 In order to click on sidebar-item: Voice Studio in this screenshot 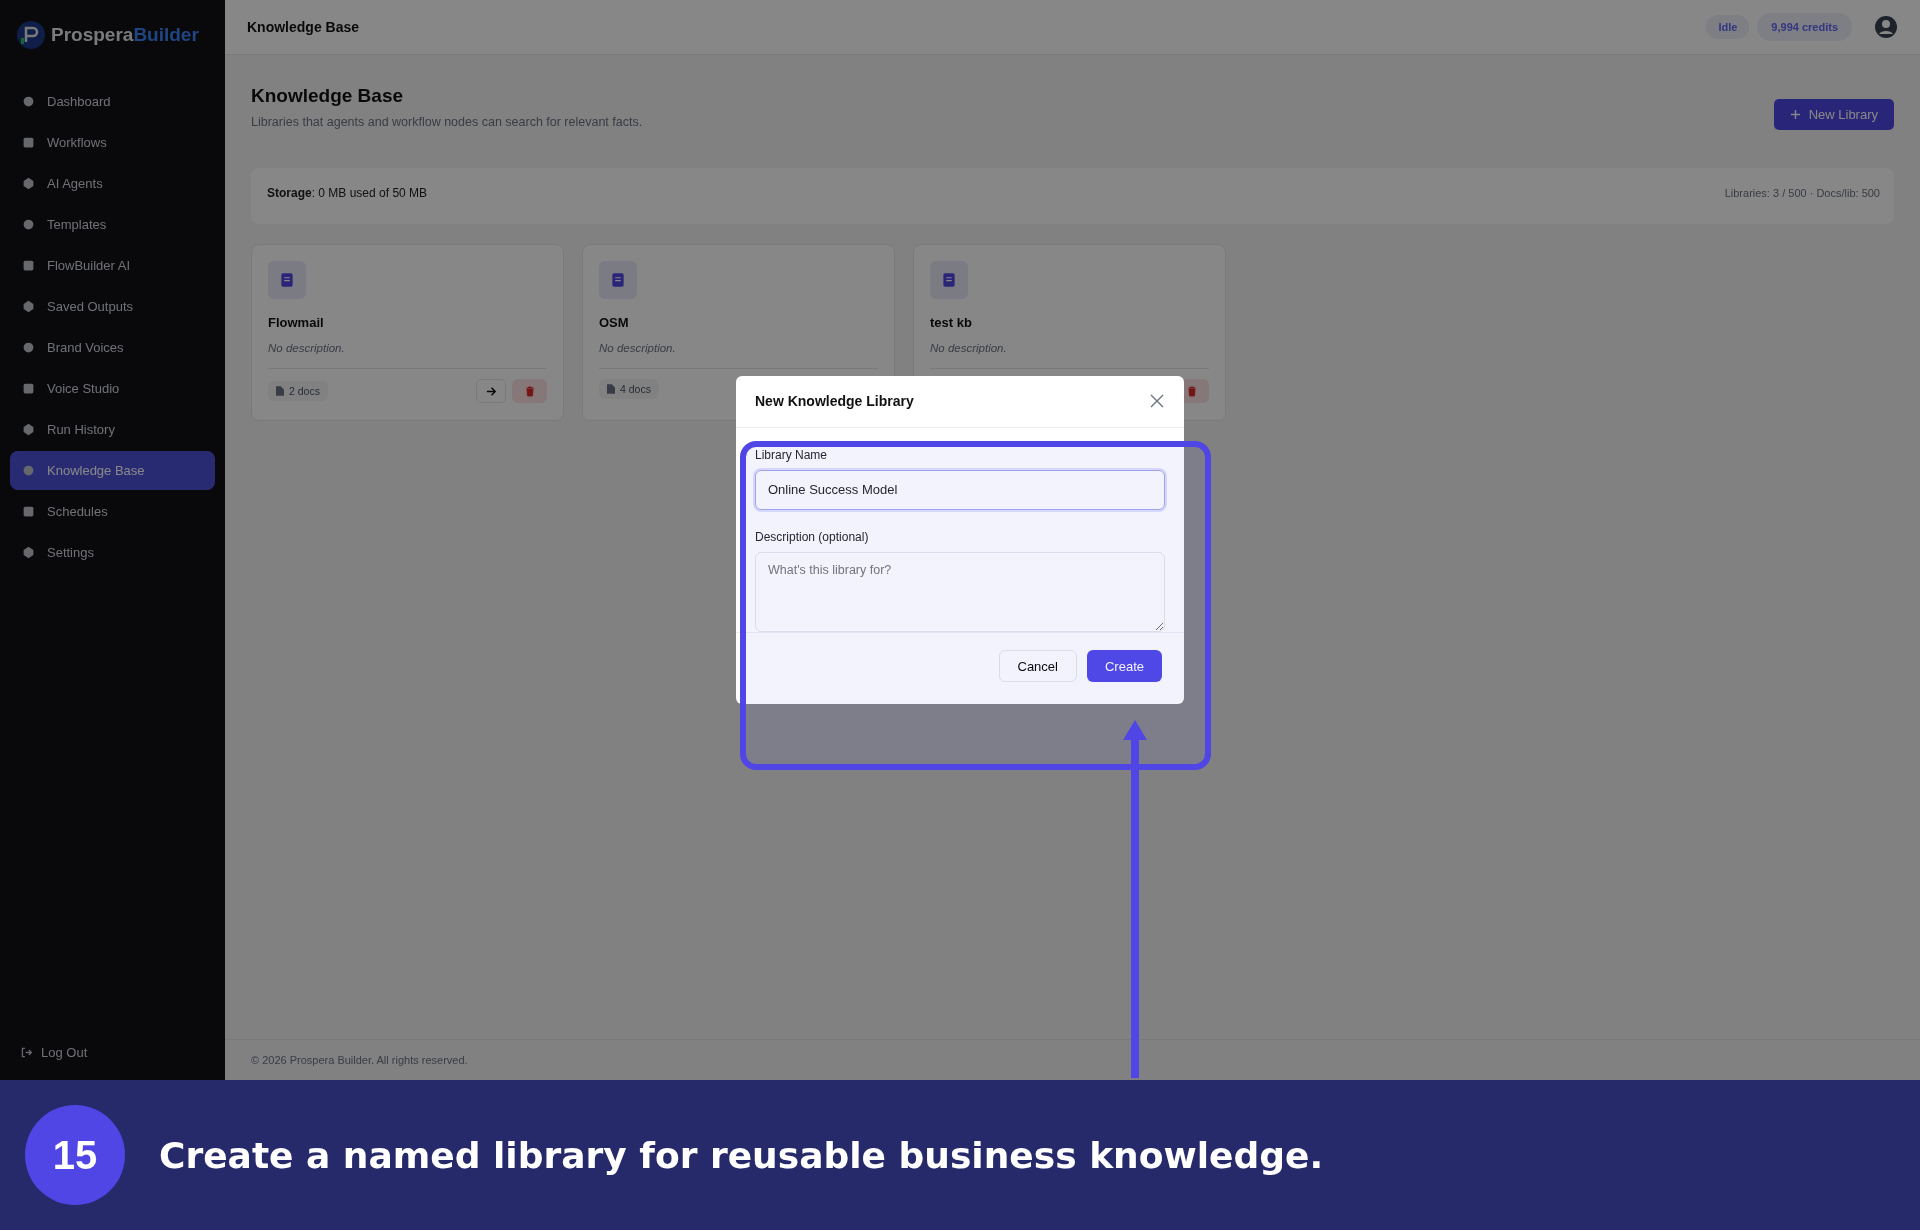, I will do `click(112, 388)`.